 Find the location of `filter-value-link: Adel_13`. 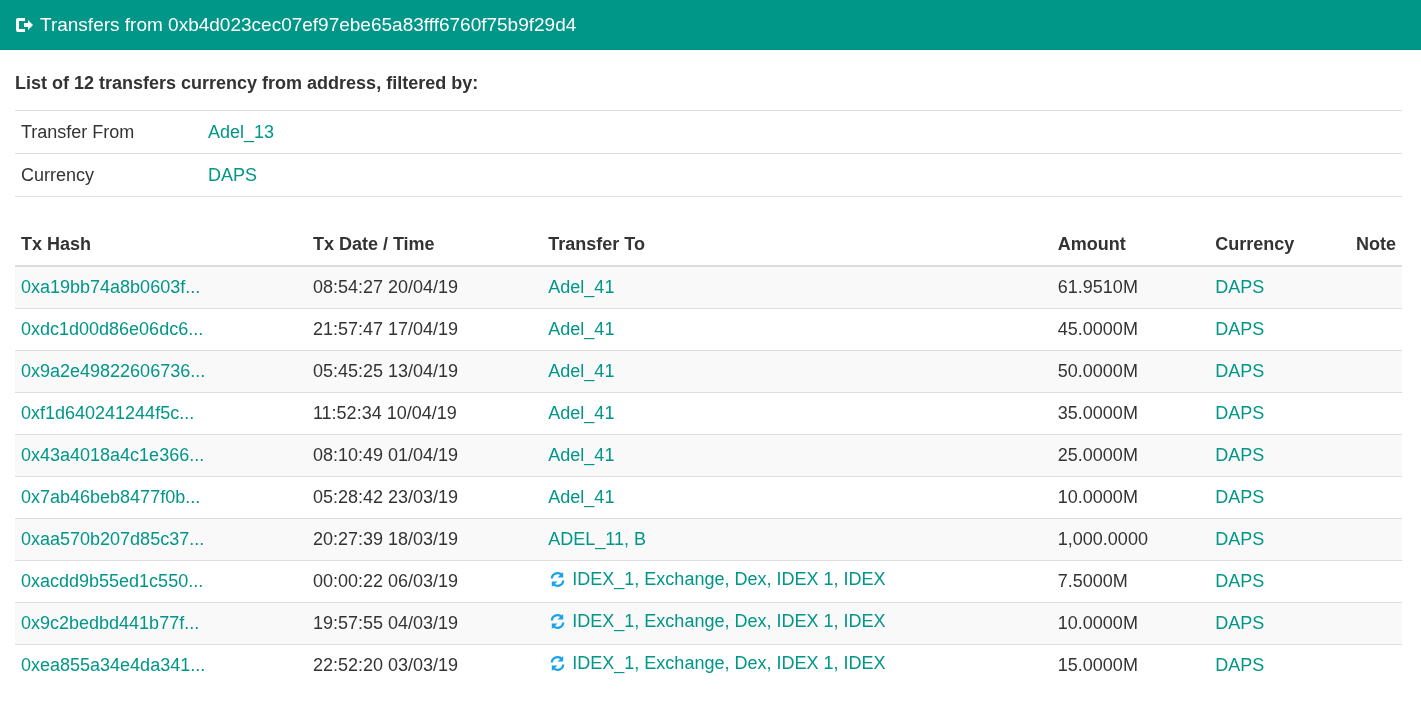

filter-value-link: Adel_13 is located at coordinates (241, 132).